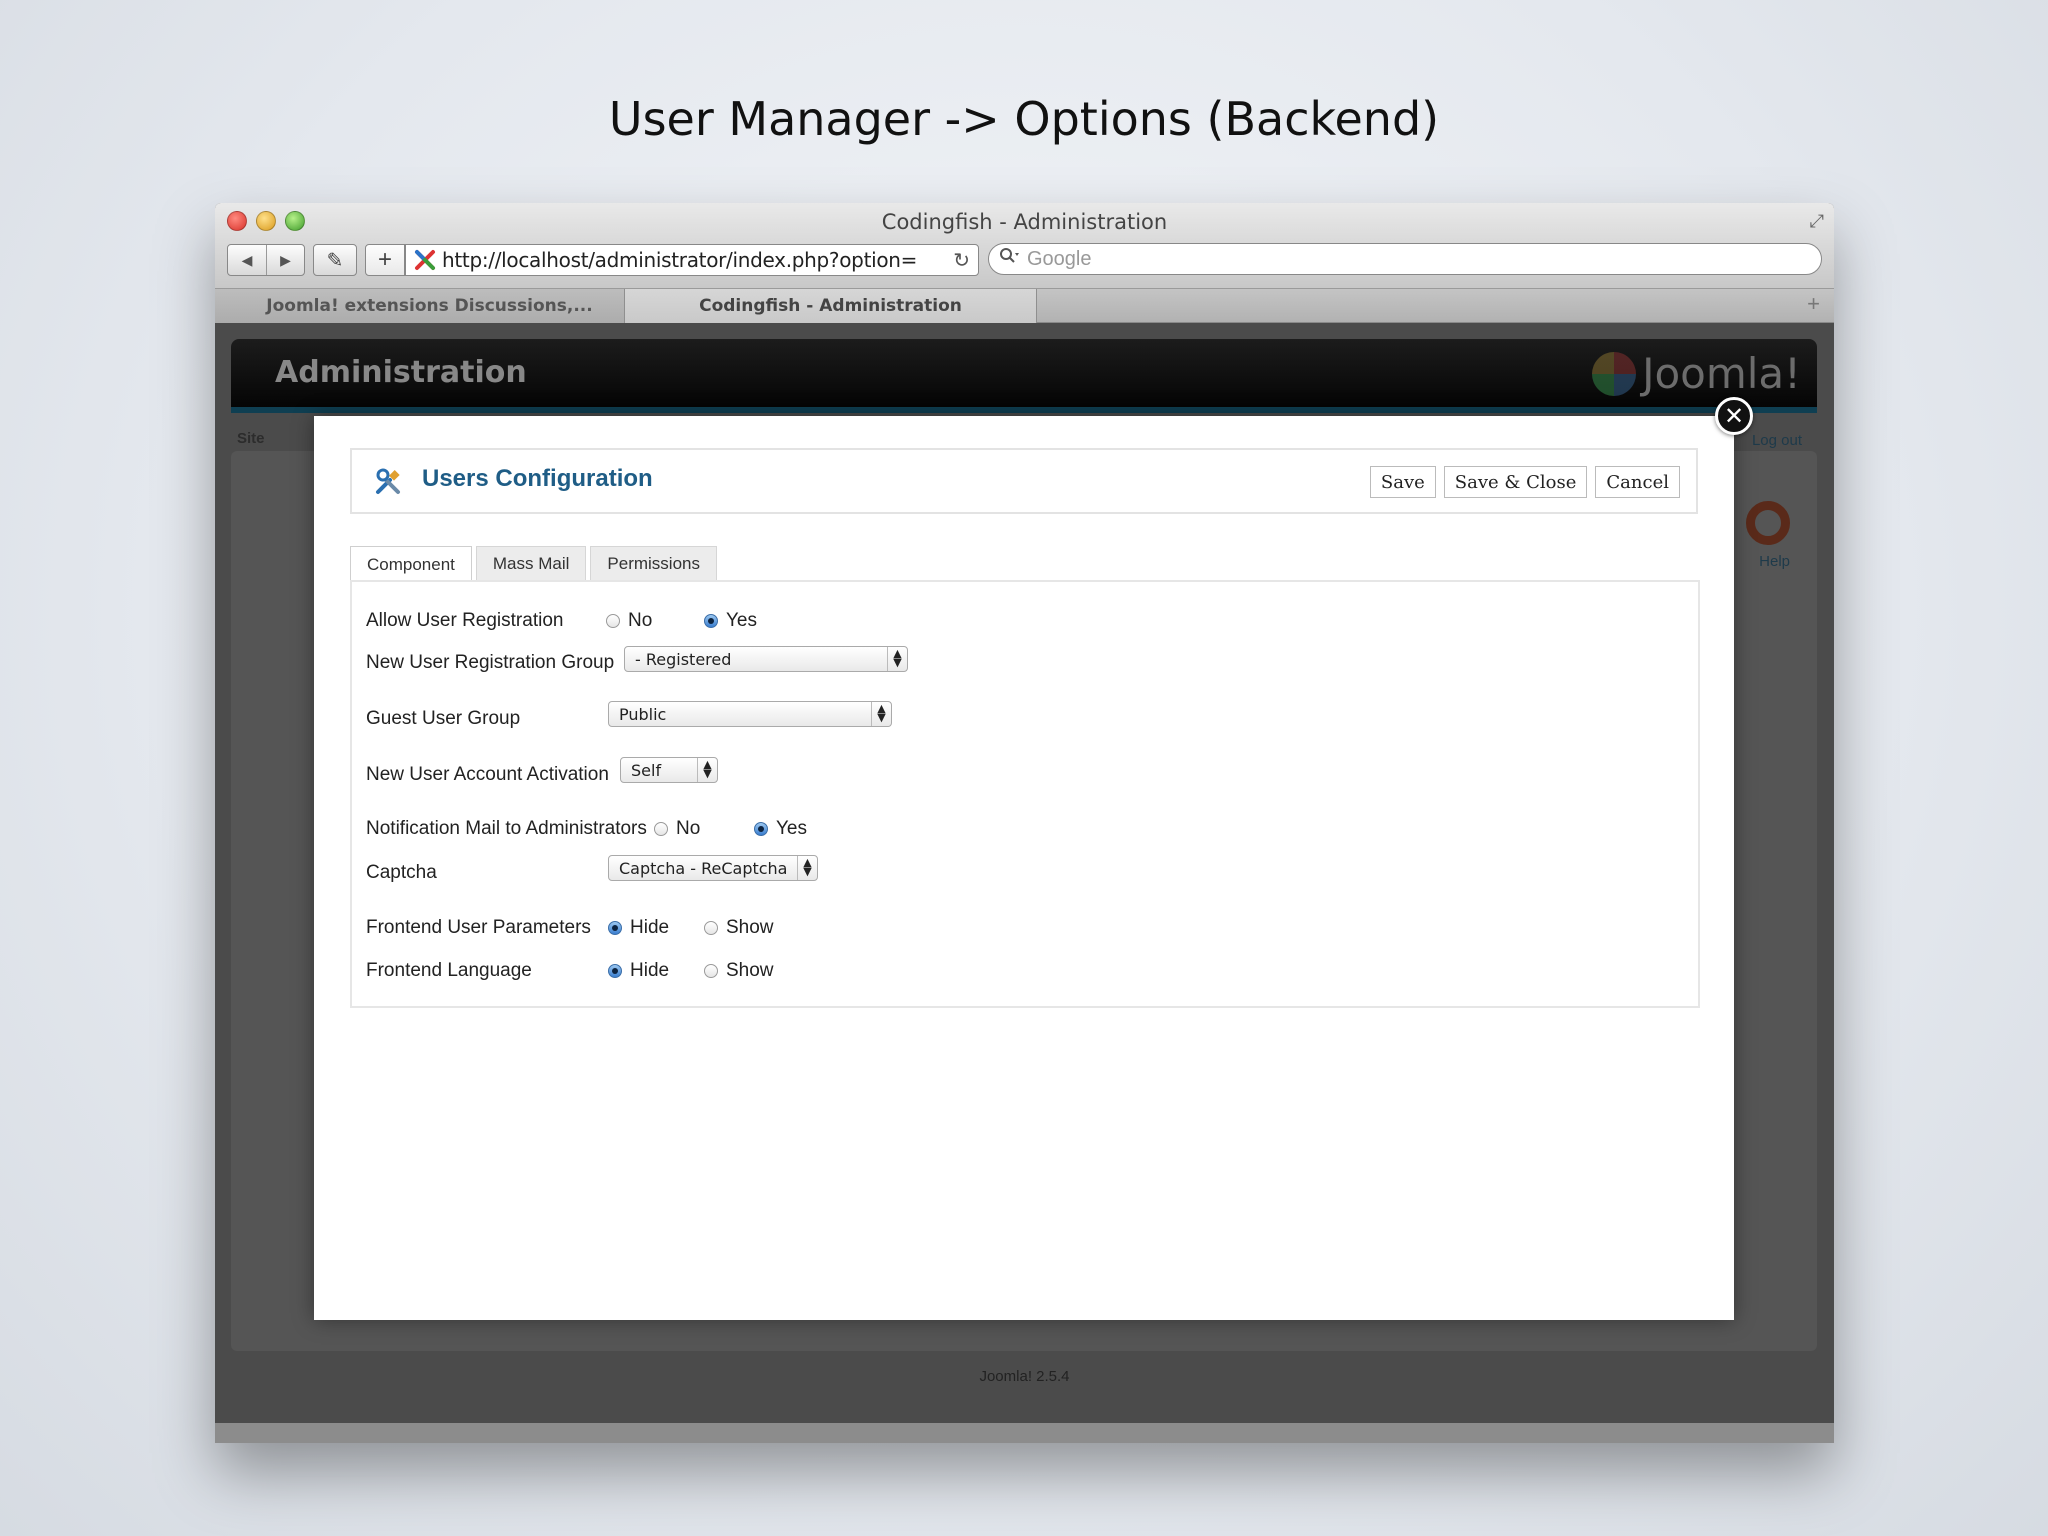 The image size is (2048, 1536). What do you see at coordinates (1768, 523) in the screenshot?
I see `help-icon` at bounding box center [1768, 523].